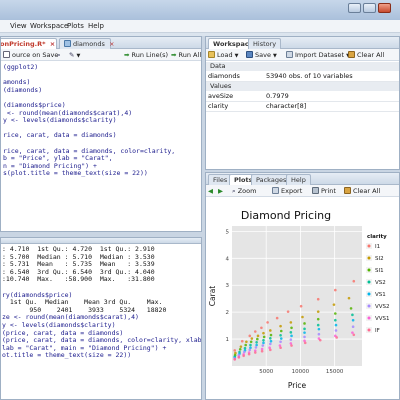 The image size is (400, 400). What do you see at coordinates (75, 173) in the screenshot?
I see `code-line: s(plot.title = theme_text(size = 22))` at bounding box center [75, 173].